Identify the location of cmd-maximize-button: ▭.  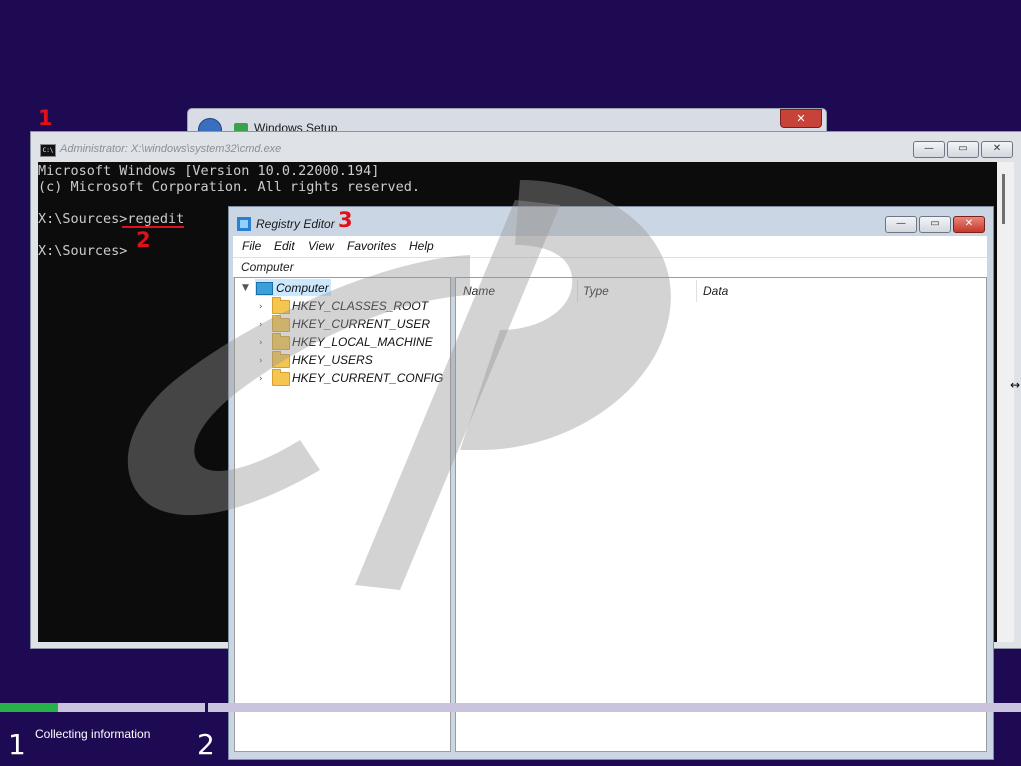
(963, 149).